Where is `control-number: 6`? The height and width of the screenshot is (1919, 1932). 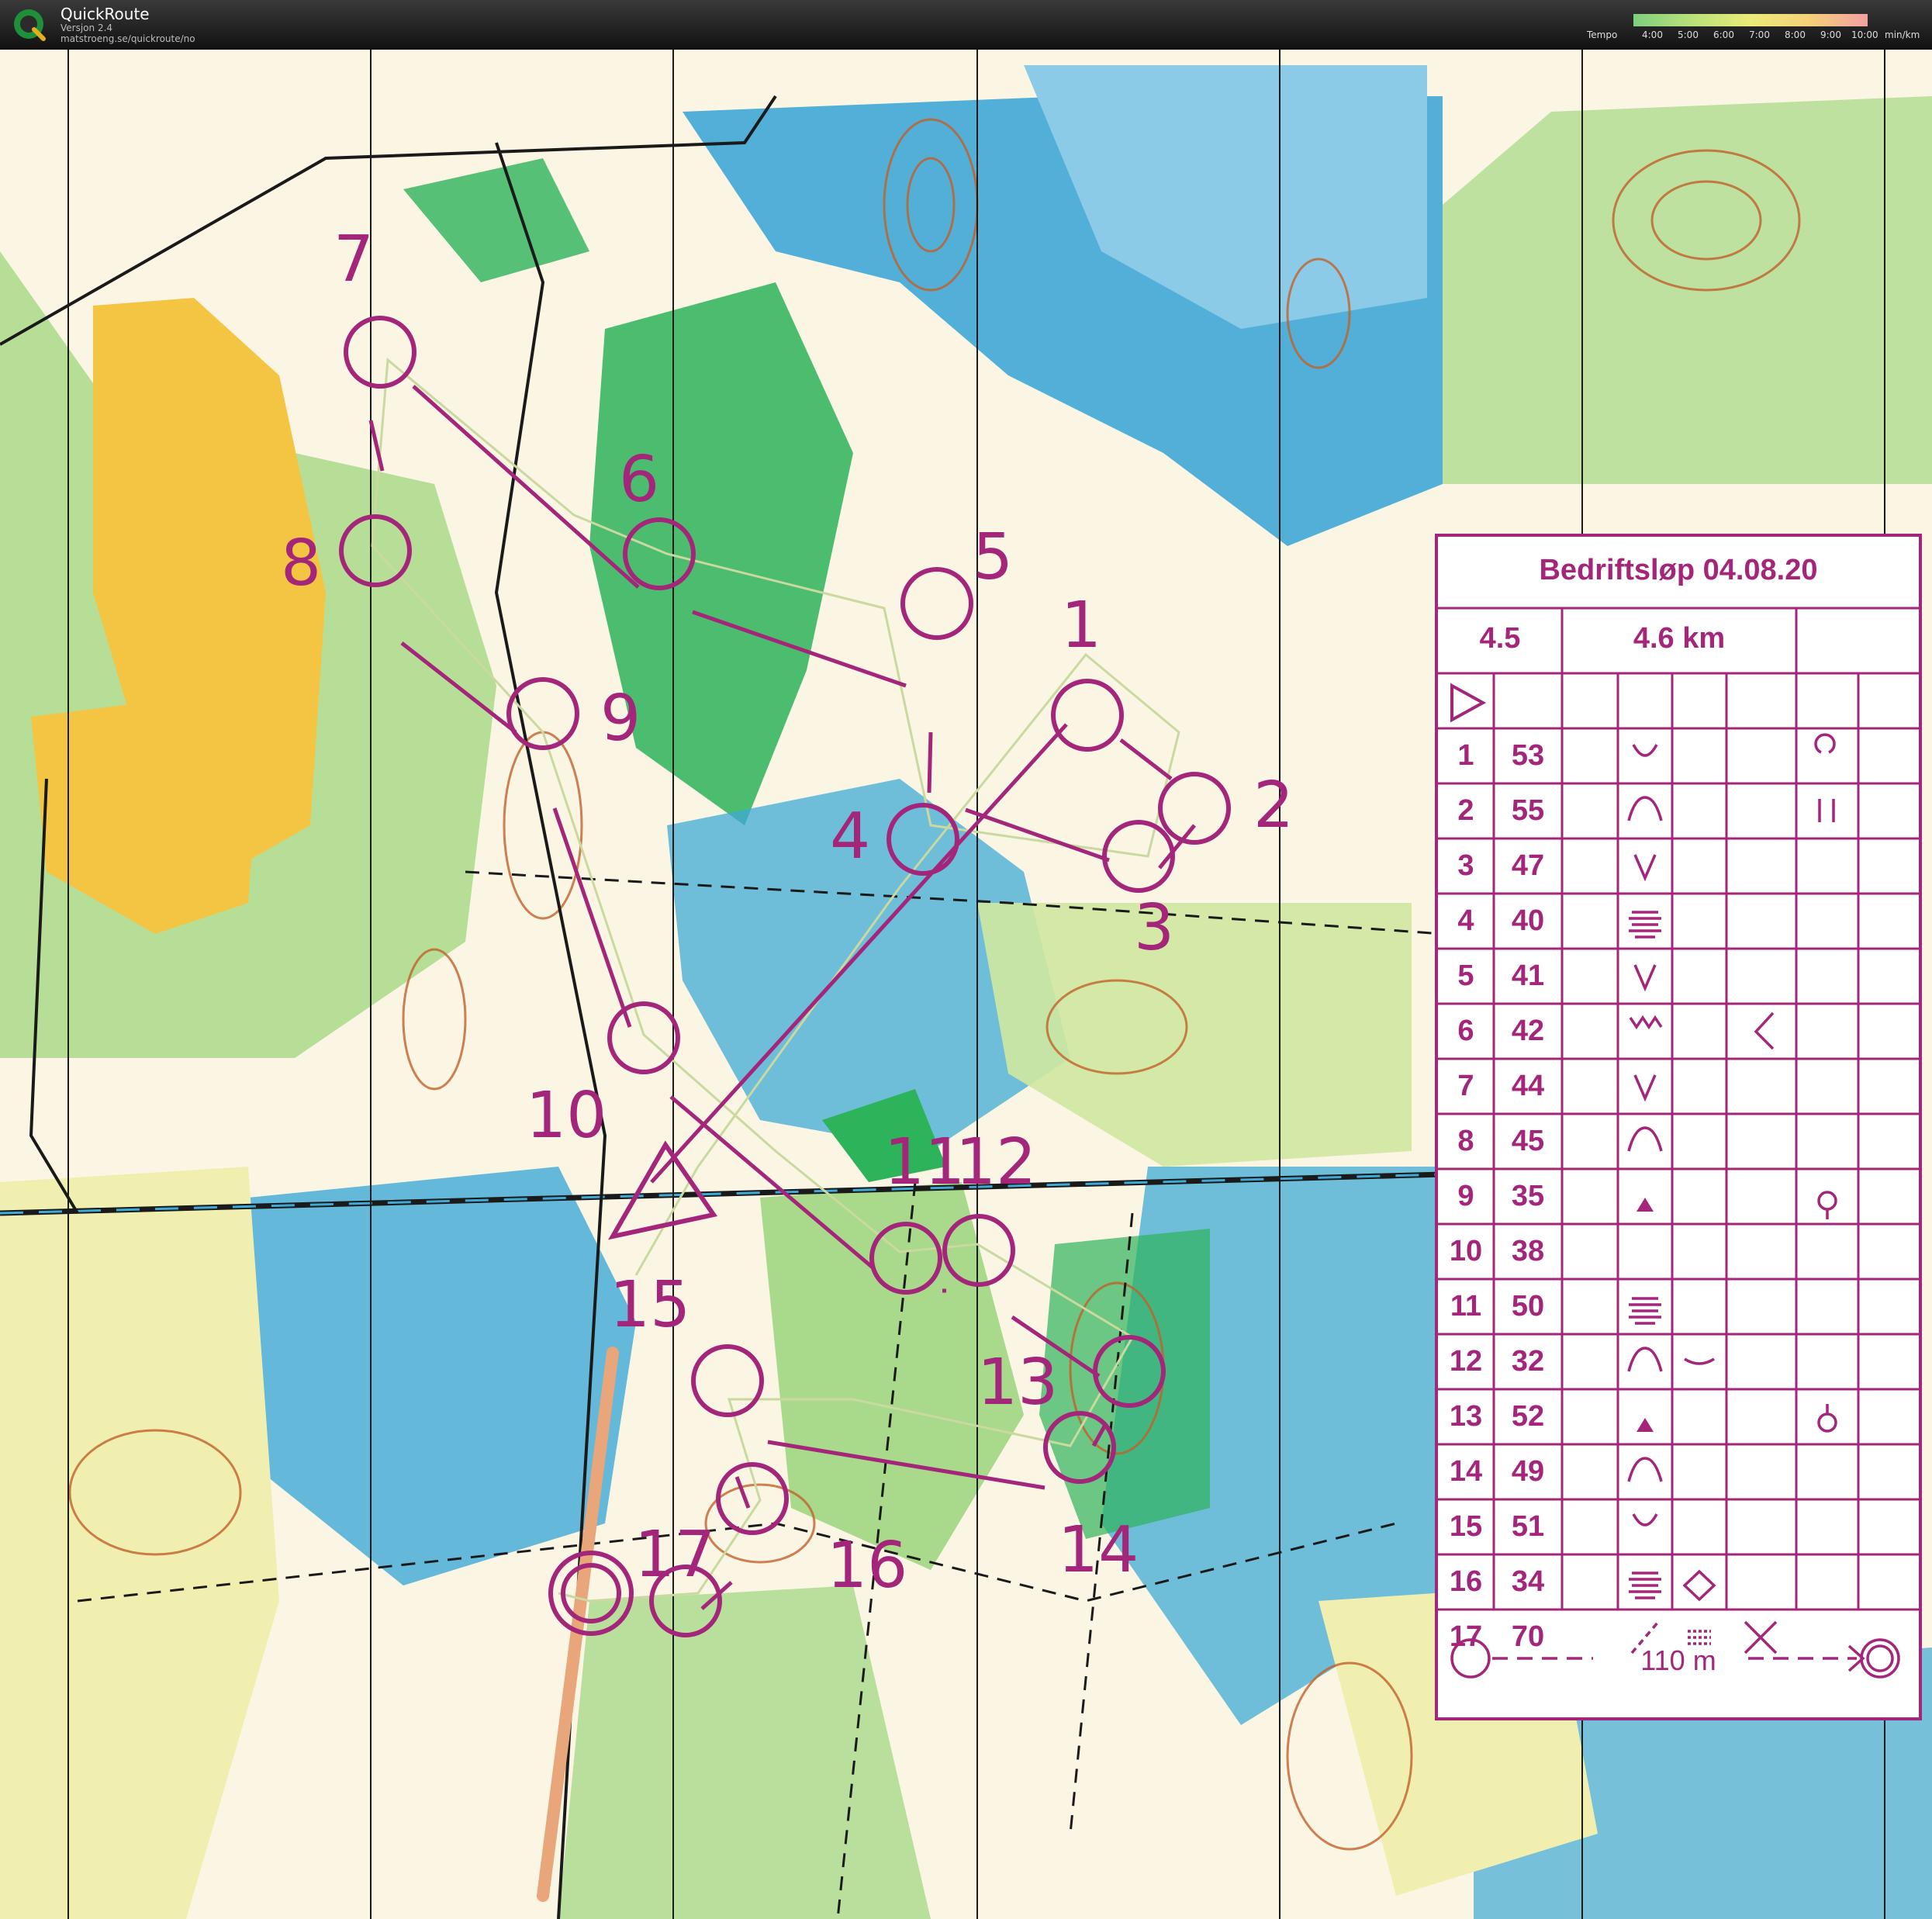
control-number: 6 is located at coordinates (639, 480).